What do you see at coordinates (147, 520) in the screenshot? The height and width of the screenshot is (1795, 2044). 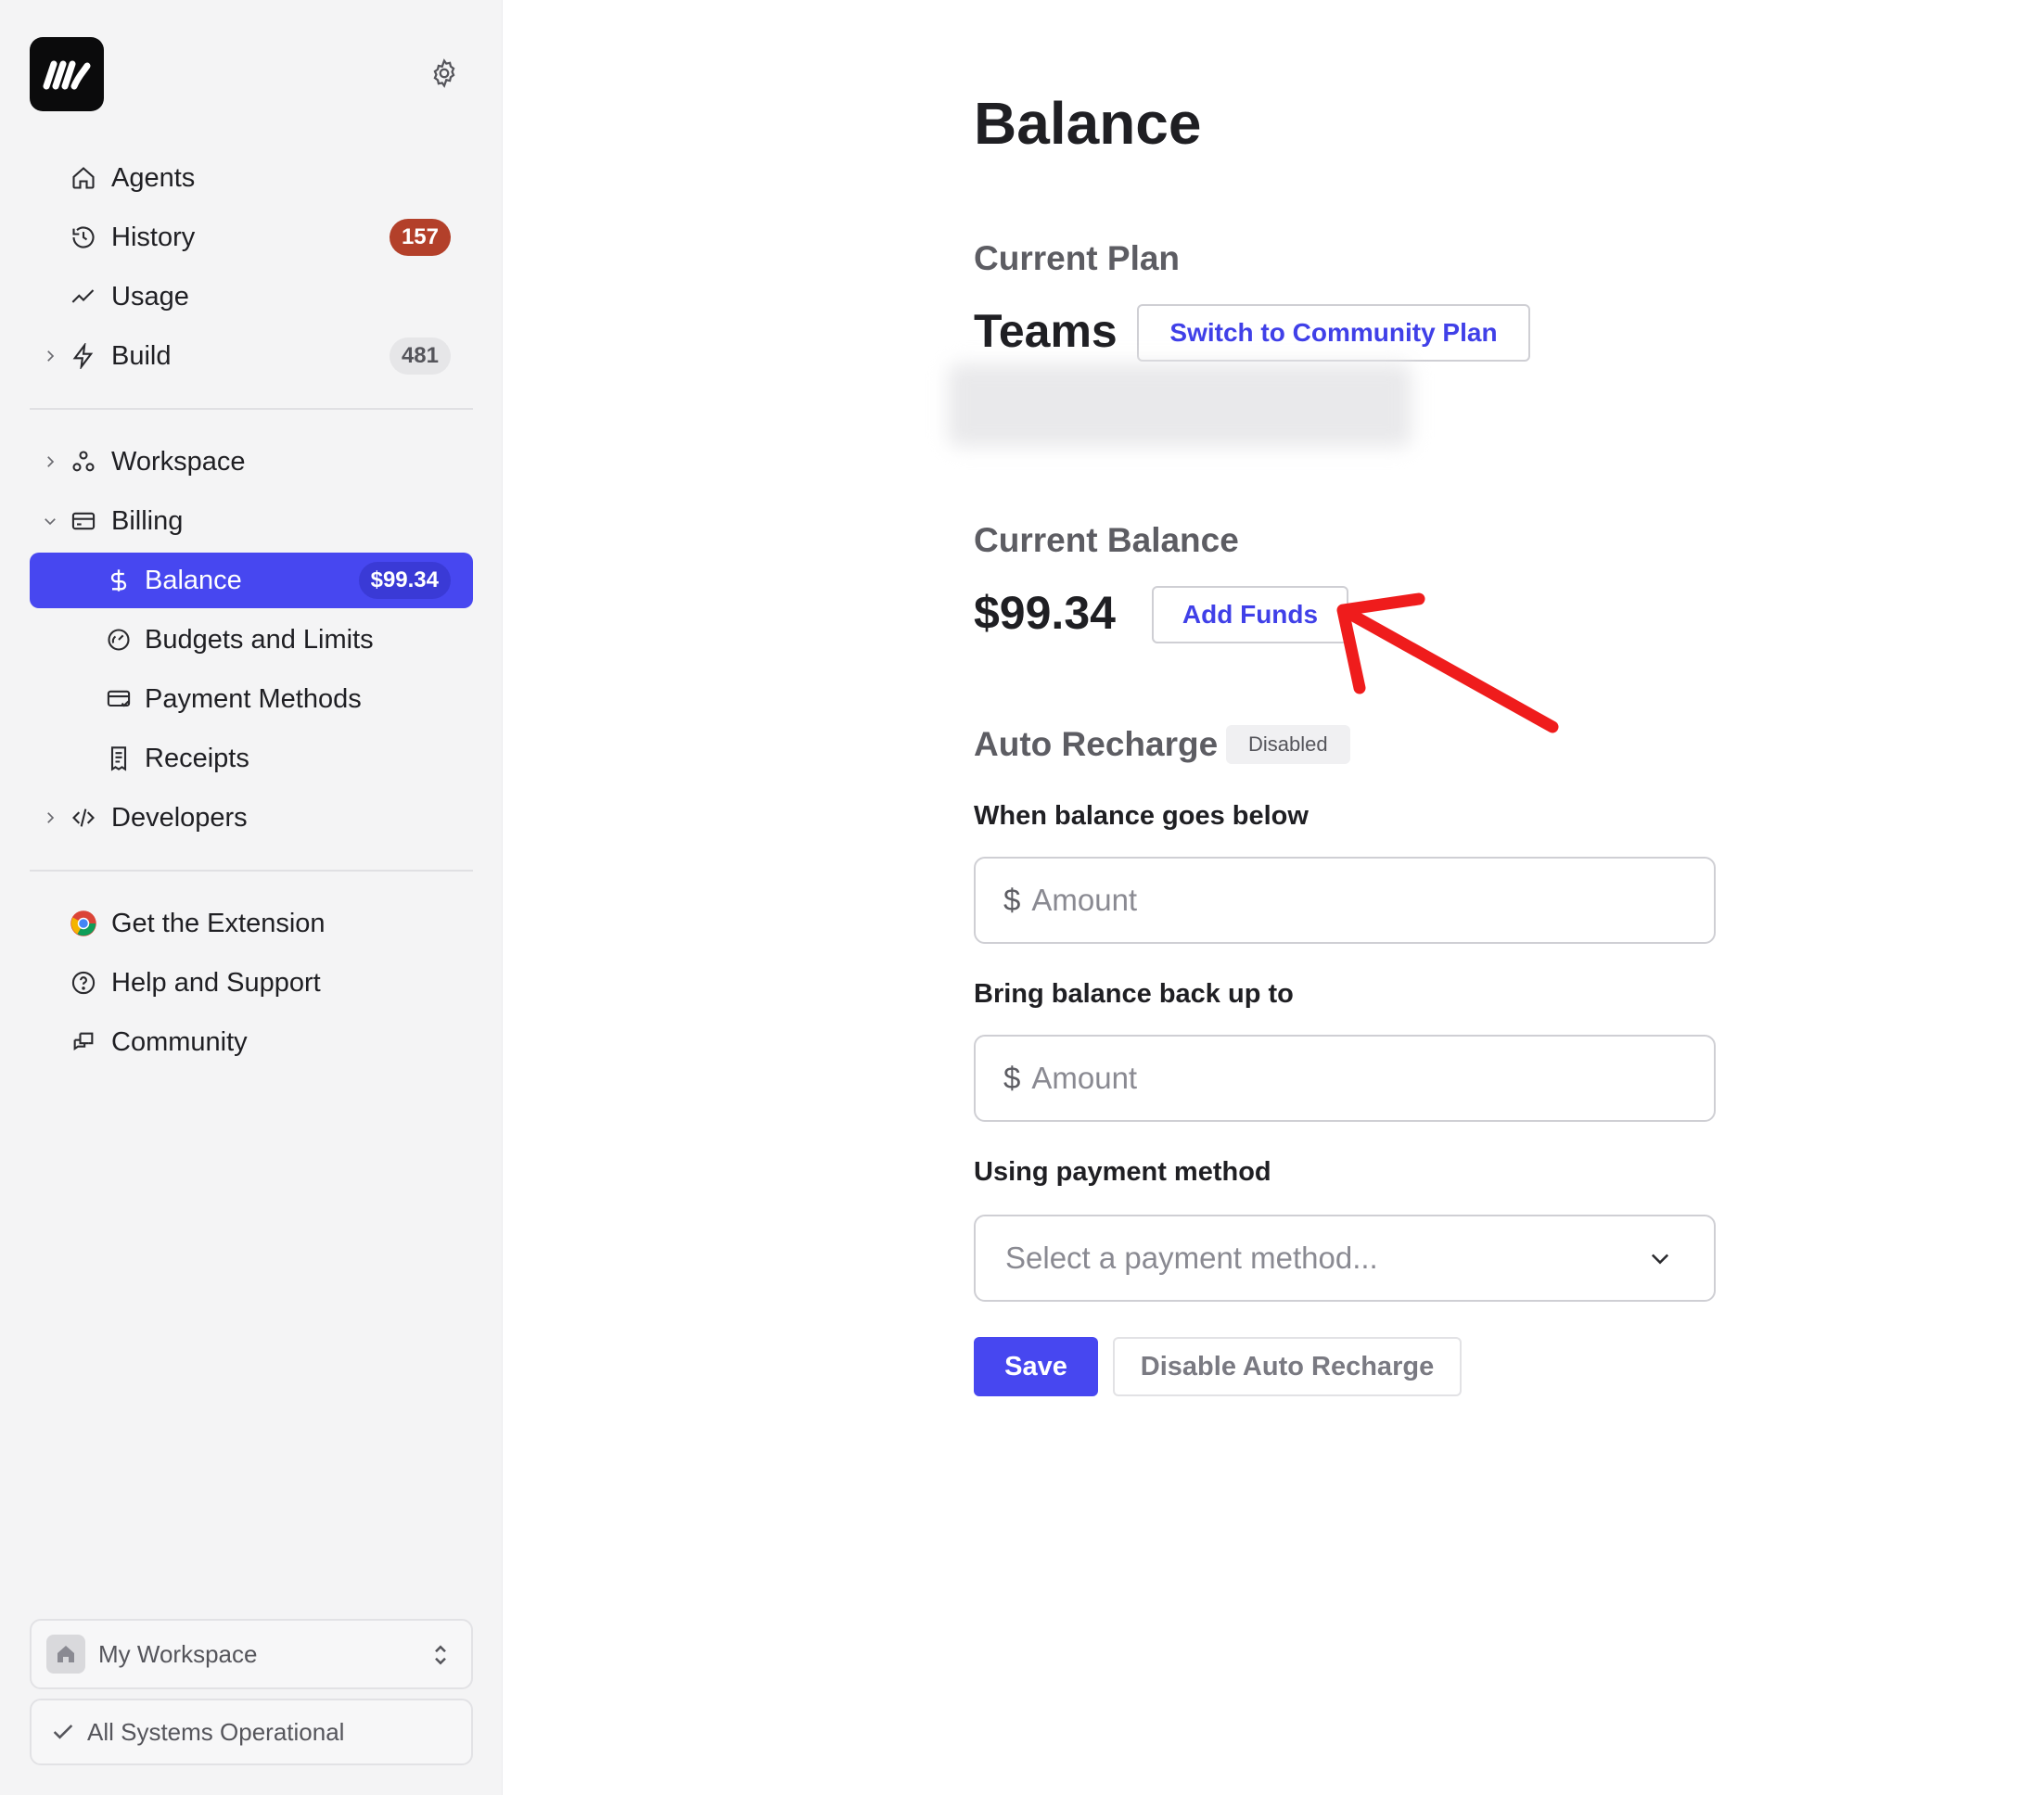 I see `sidebar-item-label: Billing` at bounding box center [147, 520].